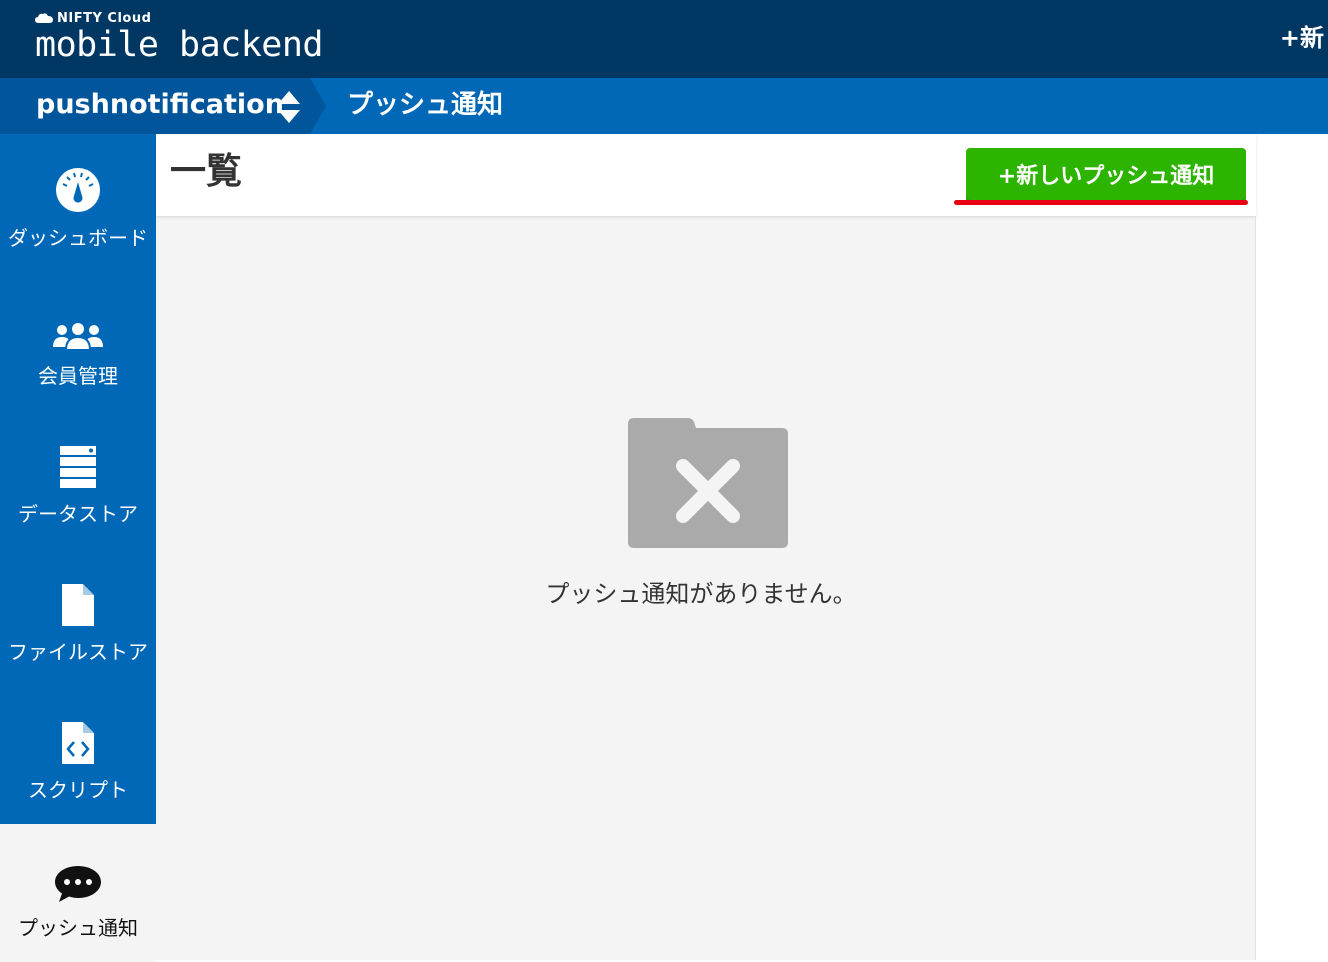 This screenshot has height=962, width=1328. I want to click on sidebar-item-datastore: データストア, so click(78, 479).